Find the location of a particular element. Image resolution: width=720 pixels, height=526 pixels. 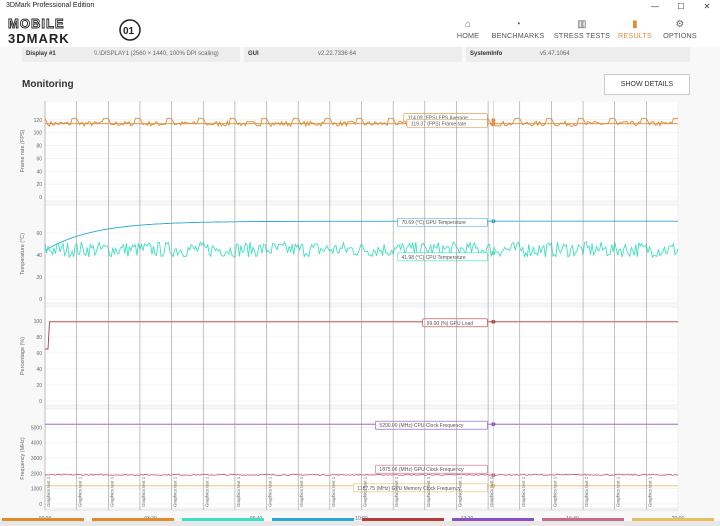

y-tick-label: 120 is located at coordinates (38, 121).